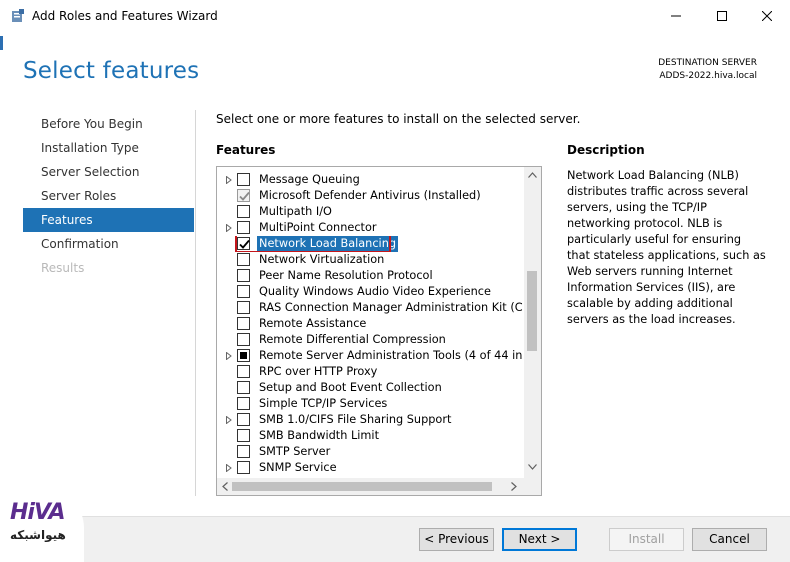  What do you see at coordinates (707, 63) in the screenshot?
I see `destination-server-label: DESTINATION SERVER` at bounding box center [707, 63].